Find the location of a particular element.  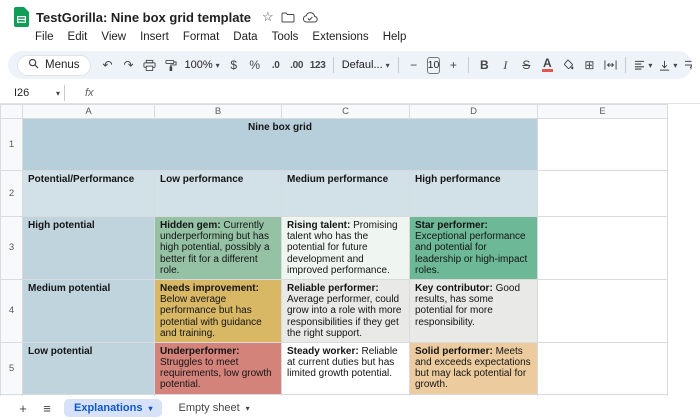

menu-item-tools: Tools is located at coordinates (285, 37).